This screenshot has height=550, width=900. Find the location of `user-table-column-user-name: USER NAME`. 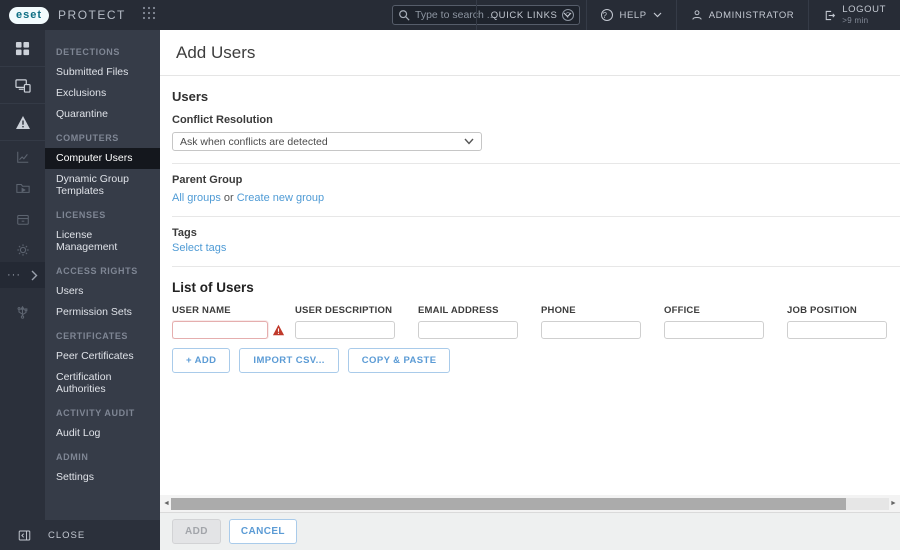

user-table-column-user-name: USER NAME is located at coordinates (233, 322).